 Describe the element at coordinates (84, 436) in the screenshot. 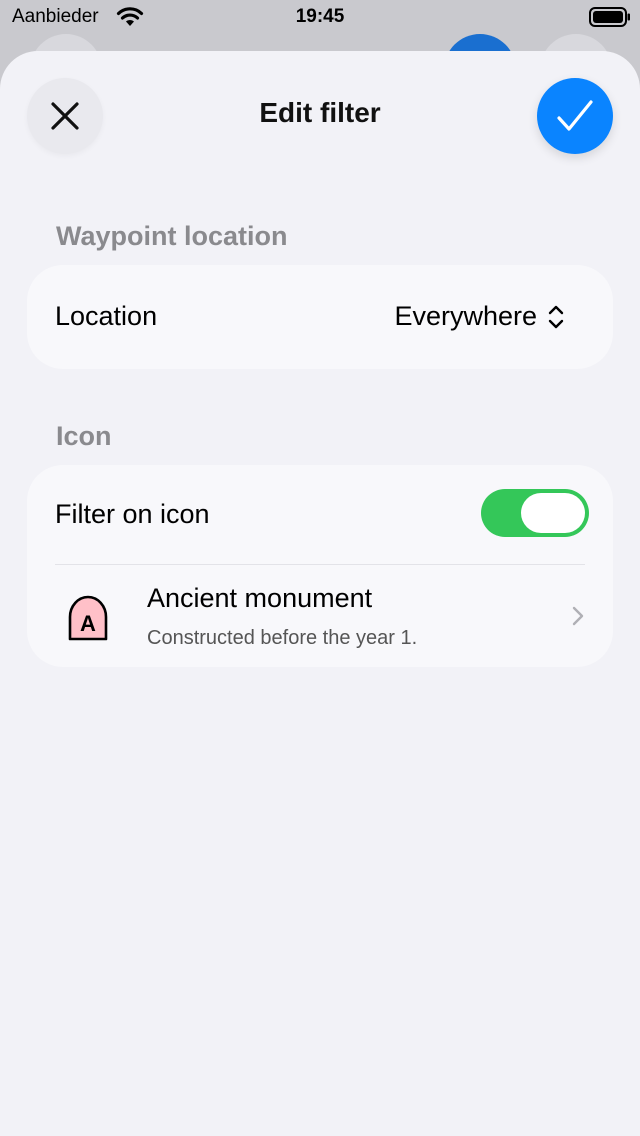

I see `section-header-icon: Icon` at that location.